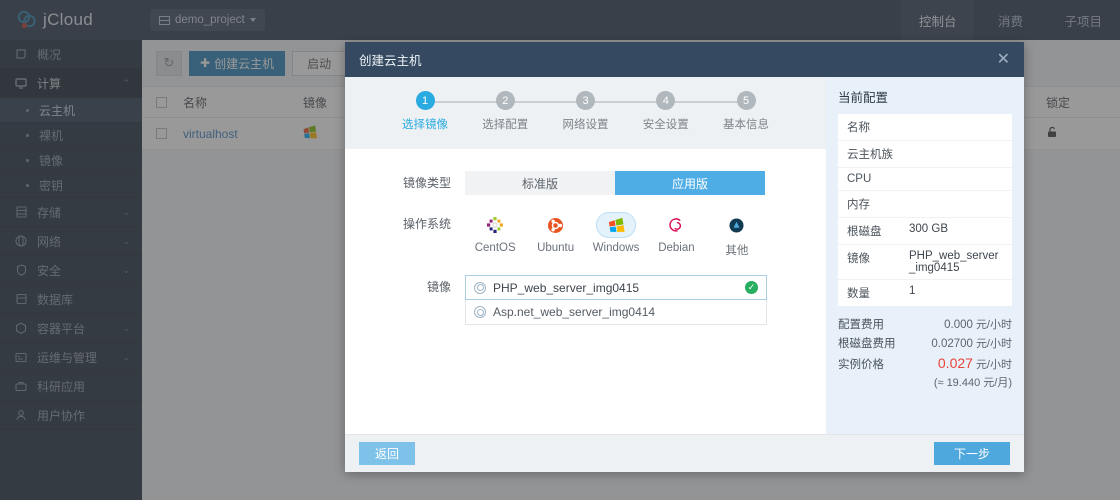  What do you see at coordinates (684, 453) in the screenshot?
I see `dialog-footer: 返回 下一步` at bounding box center [684, 453].